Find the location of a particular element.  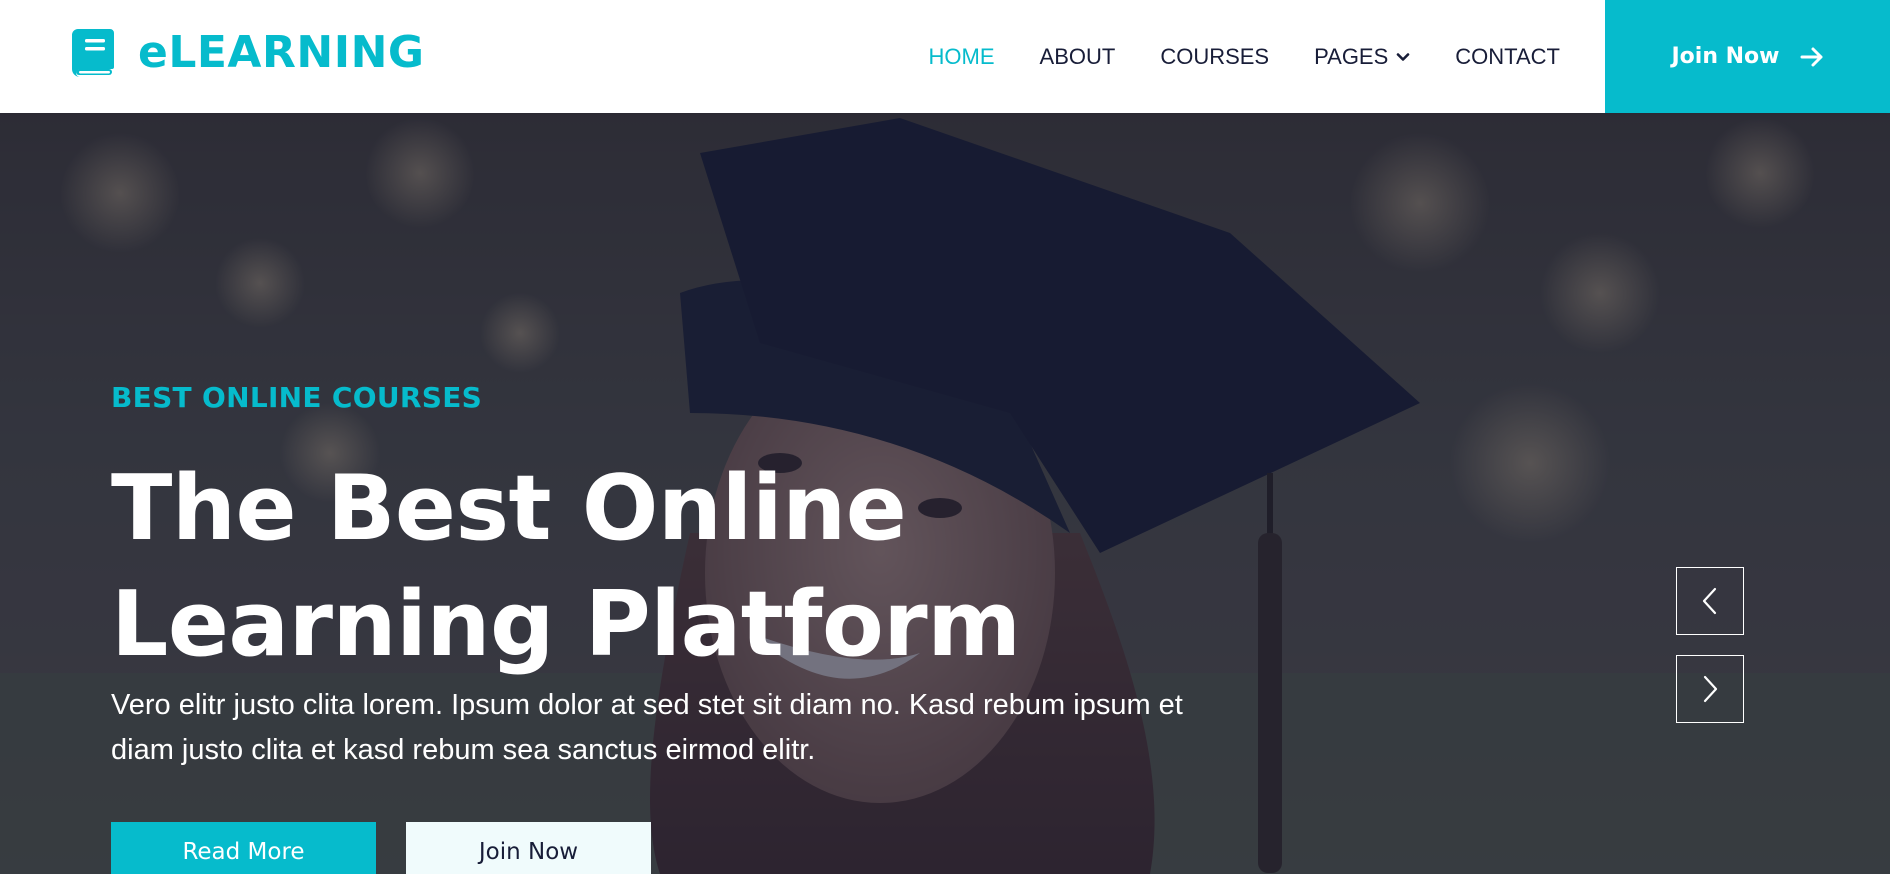

brand-logo: eLEARNING is located at coordinates (248, 53).